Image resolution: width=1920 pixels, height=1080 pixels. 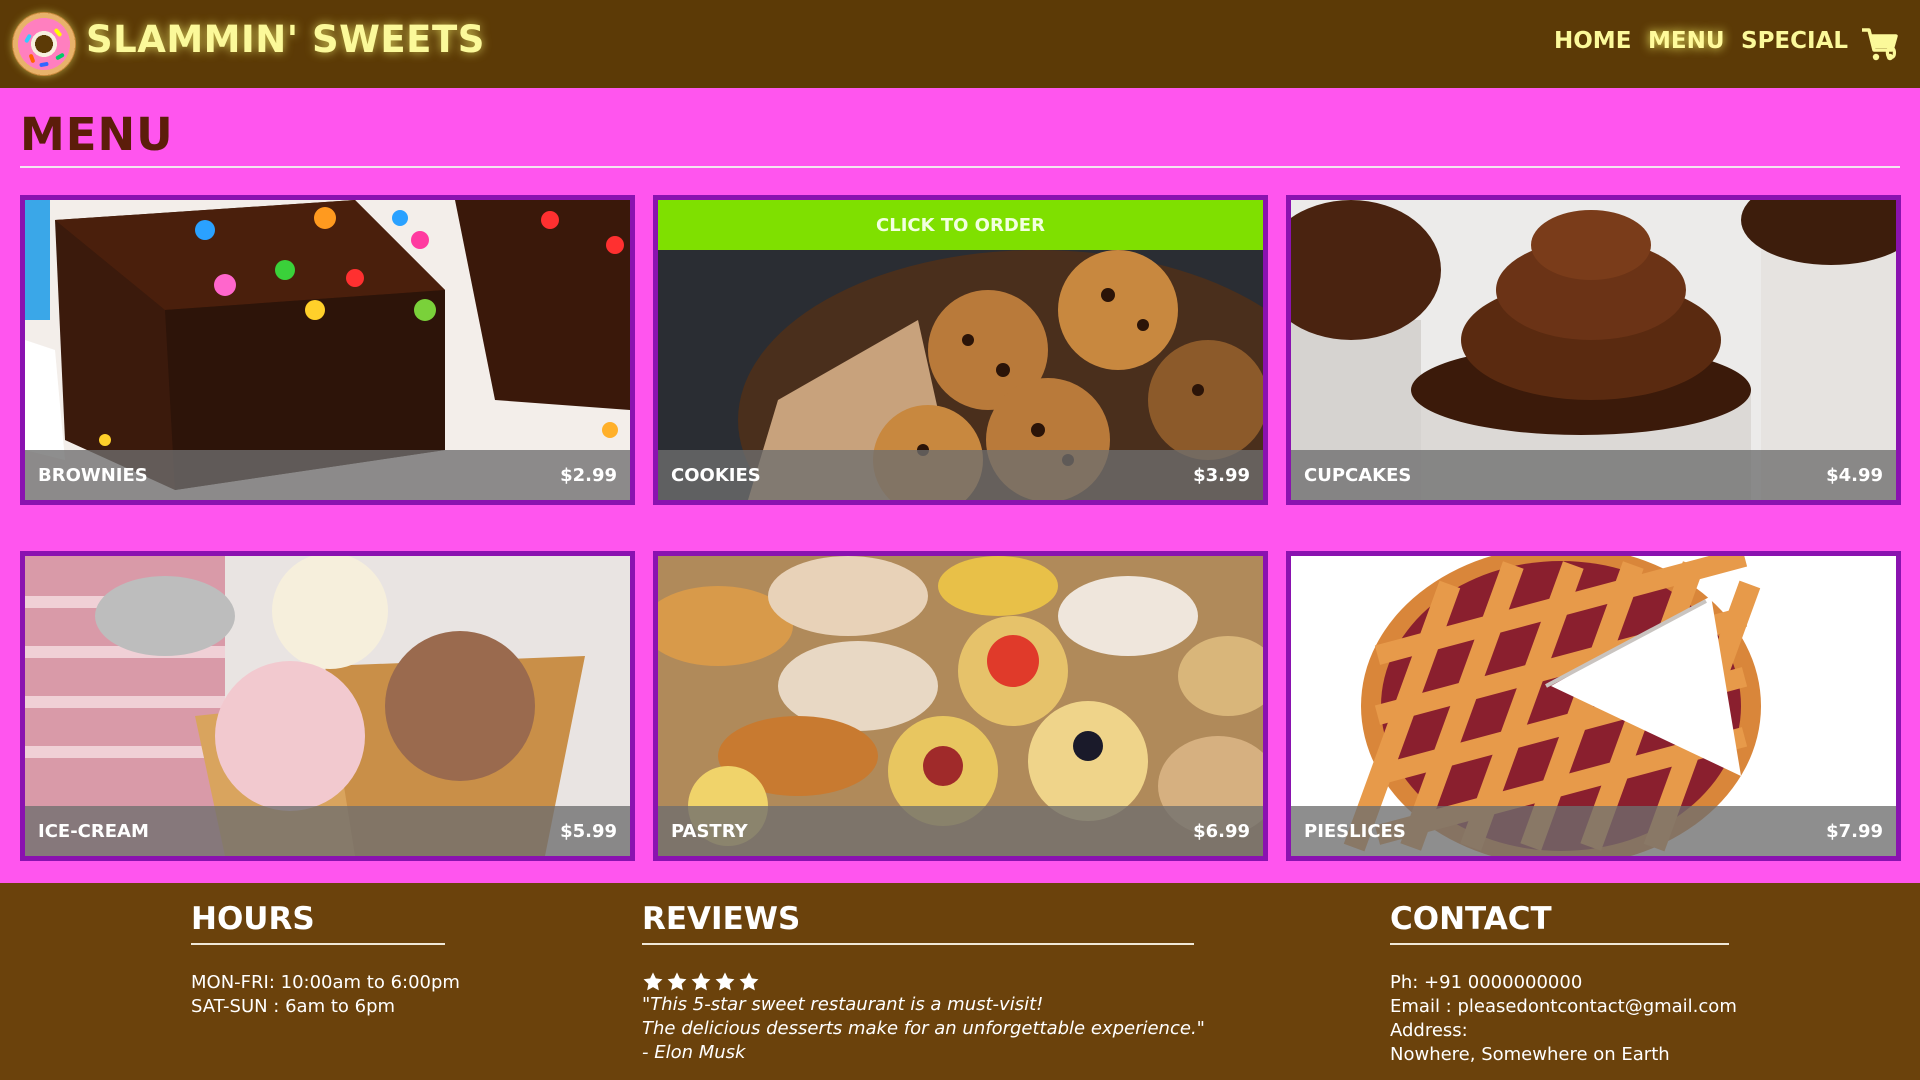 What do you see at coordinates (318, 923) in the screenshot?
I see `hours-title: HOURS` at bounding box center [318, 923].